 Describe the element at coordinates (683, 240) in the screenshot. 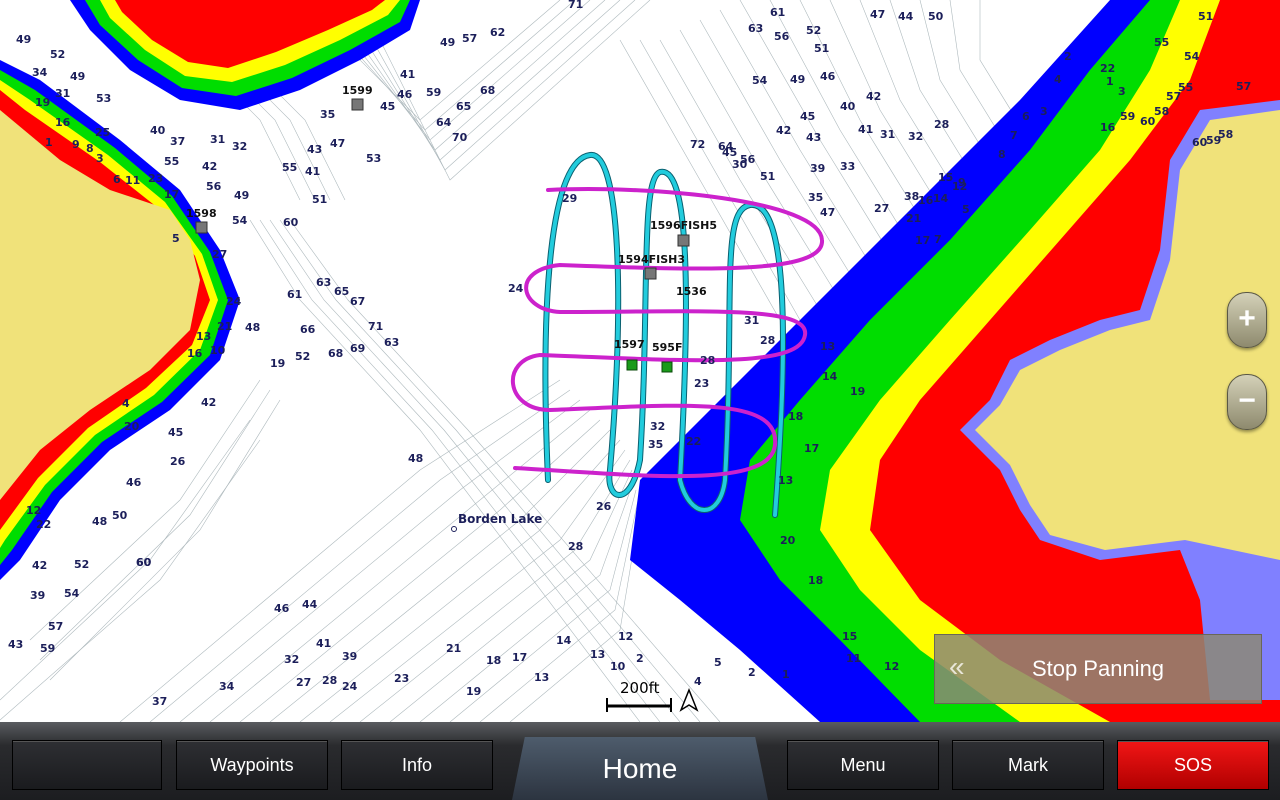

I see `waypoint-marker-1596fish5` at that location.